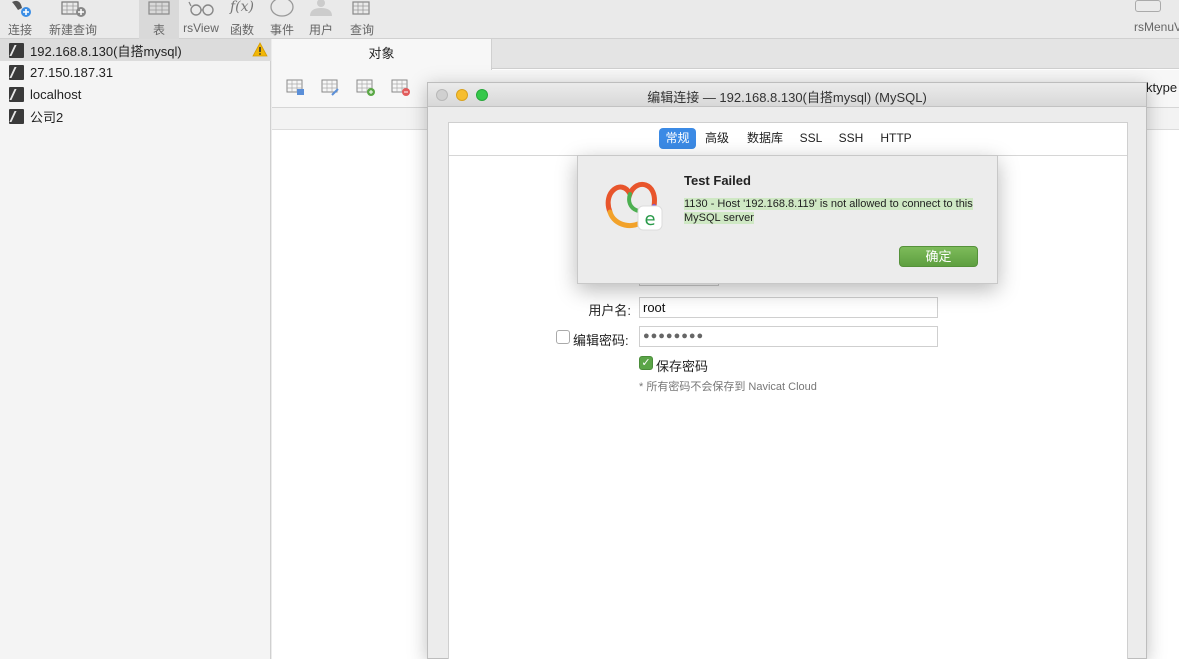 The image size is (1179, 659). Describe the element at coordinates (788, 336) in the screenshot. I see `password-input: ●●●●●●●●` at that location.